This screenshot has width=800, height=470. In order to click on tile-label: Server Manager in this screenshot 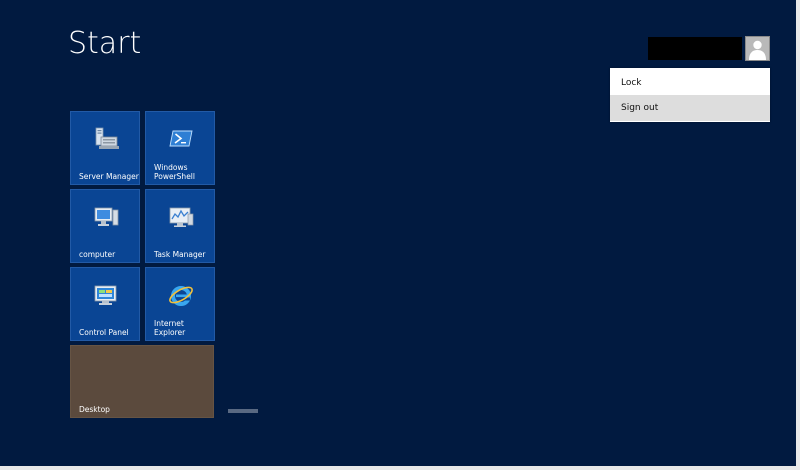, I will do `click(109, 176)`.